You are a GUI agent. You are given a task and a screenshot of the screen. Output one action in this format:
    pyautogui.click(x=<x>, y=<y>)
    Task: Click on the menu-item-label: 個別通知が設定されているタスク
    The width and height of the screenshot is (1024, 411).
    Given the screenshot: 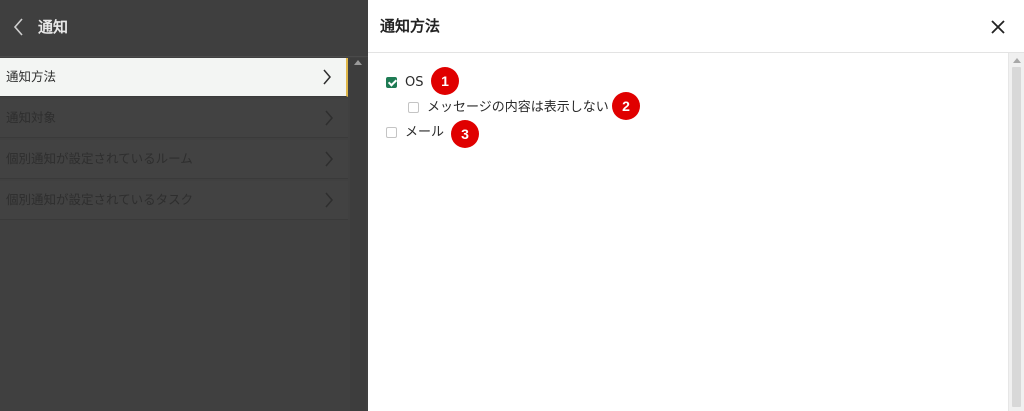 What is the action you would take?
    pyautogui.click(x=100, y=199)
    